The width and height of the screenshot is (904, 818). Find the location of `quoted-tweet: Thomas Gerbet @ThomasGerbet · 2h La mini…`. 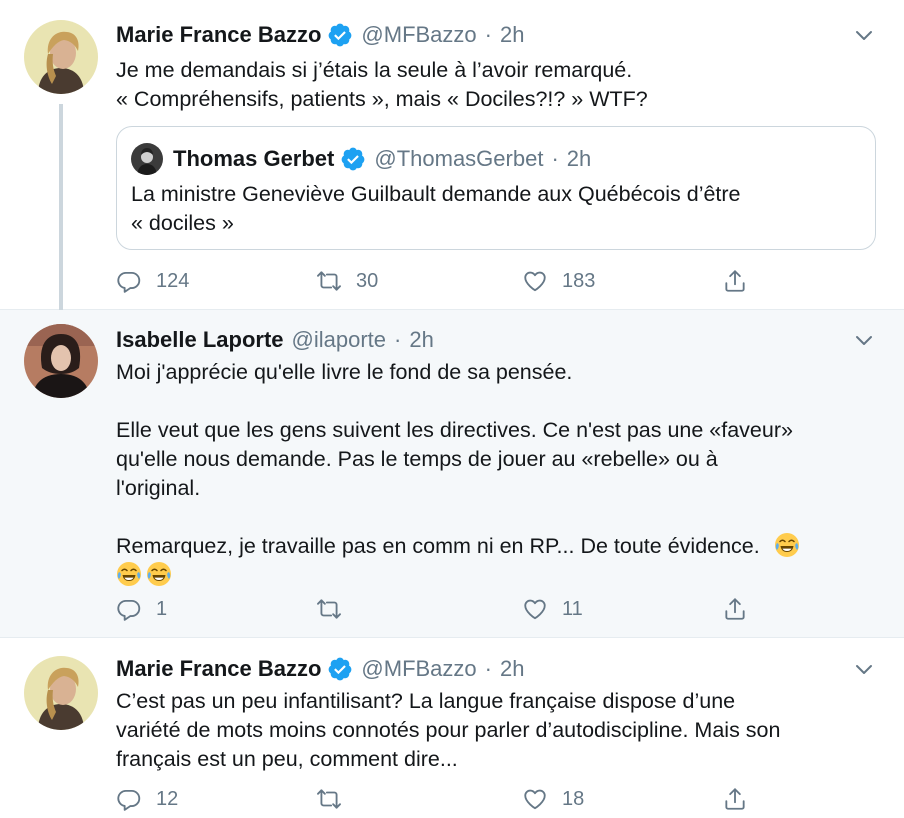

quoted-tweet: Thomas Gerbet @ThomasGerbet · 2h La mini… is located at coordinates (496, 188).